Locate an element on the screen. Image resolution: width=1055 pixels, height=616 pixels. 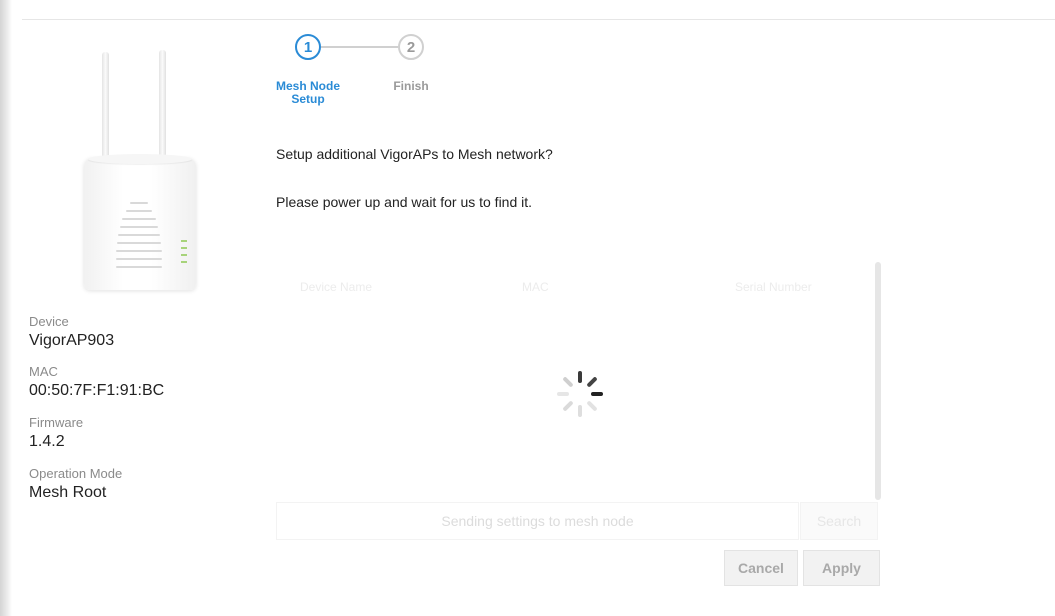
device-body is located at coordinates (140, 224).